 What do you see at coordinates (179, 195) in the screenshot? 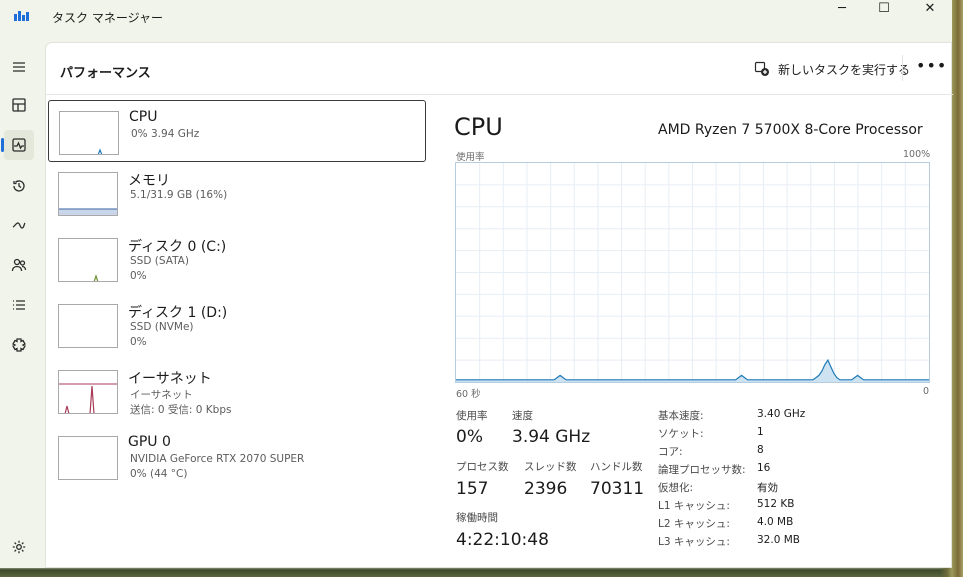
I see `device-detail-line: 5.1/31.9 GB (16%)` at bounding box center [179, 195].